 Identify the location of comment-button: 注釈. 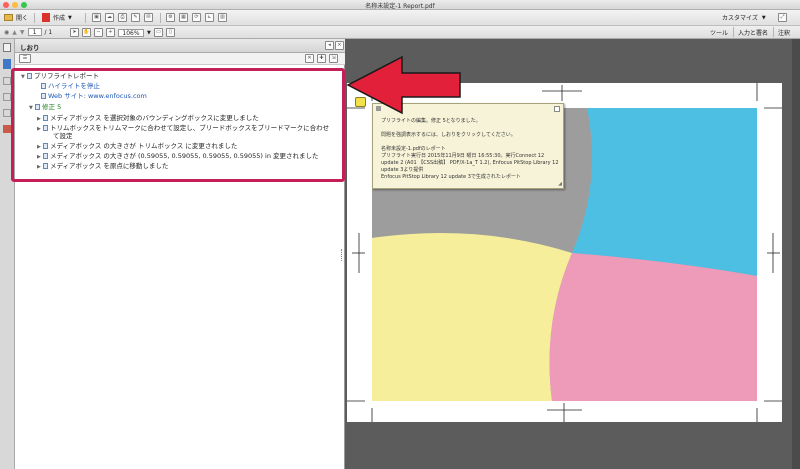
(784, 32).